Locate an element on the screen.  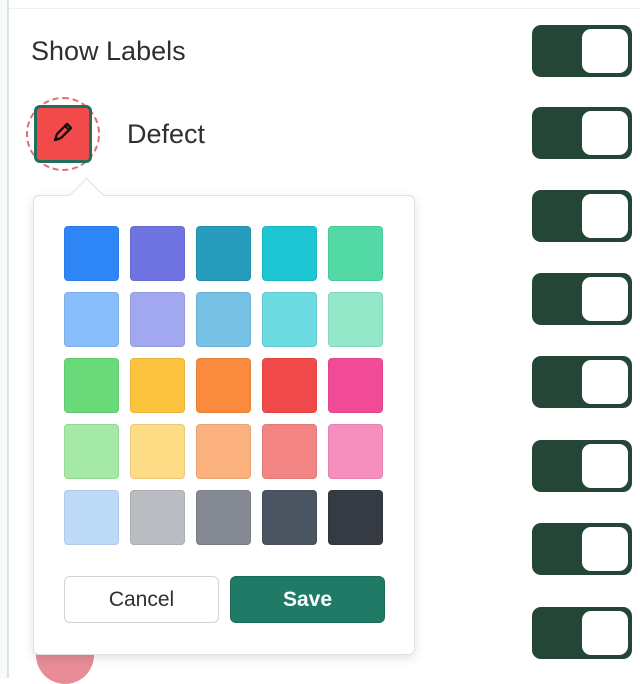
label-color-button is located at coordinates (63, 134).